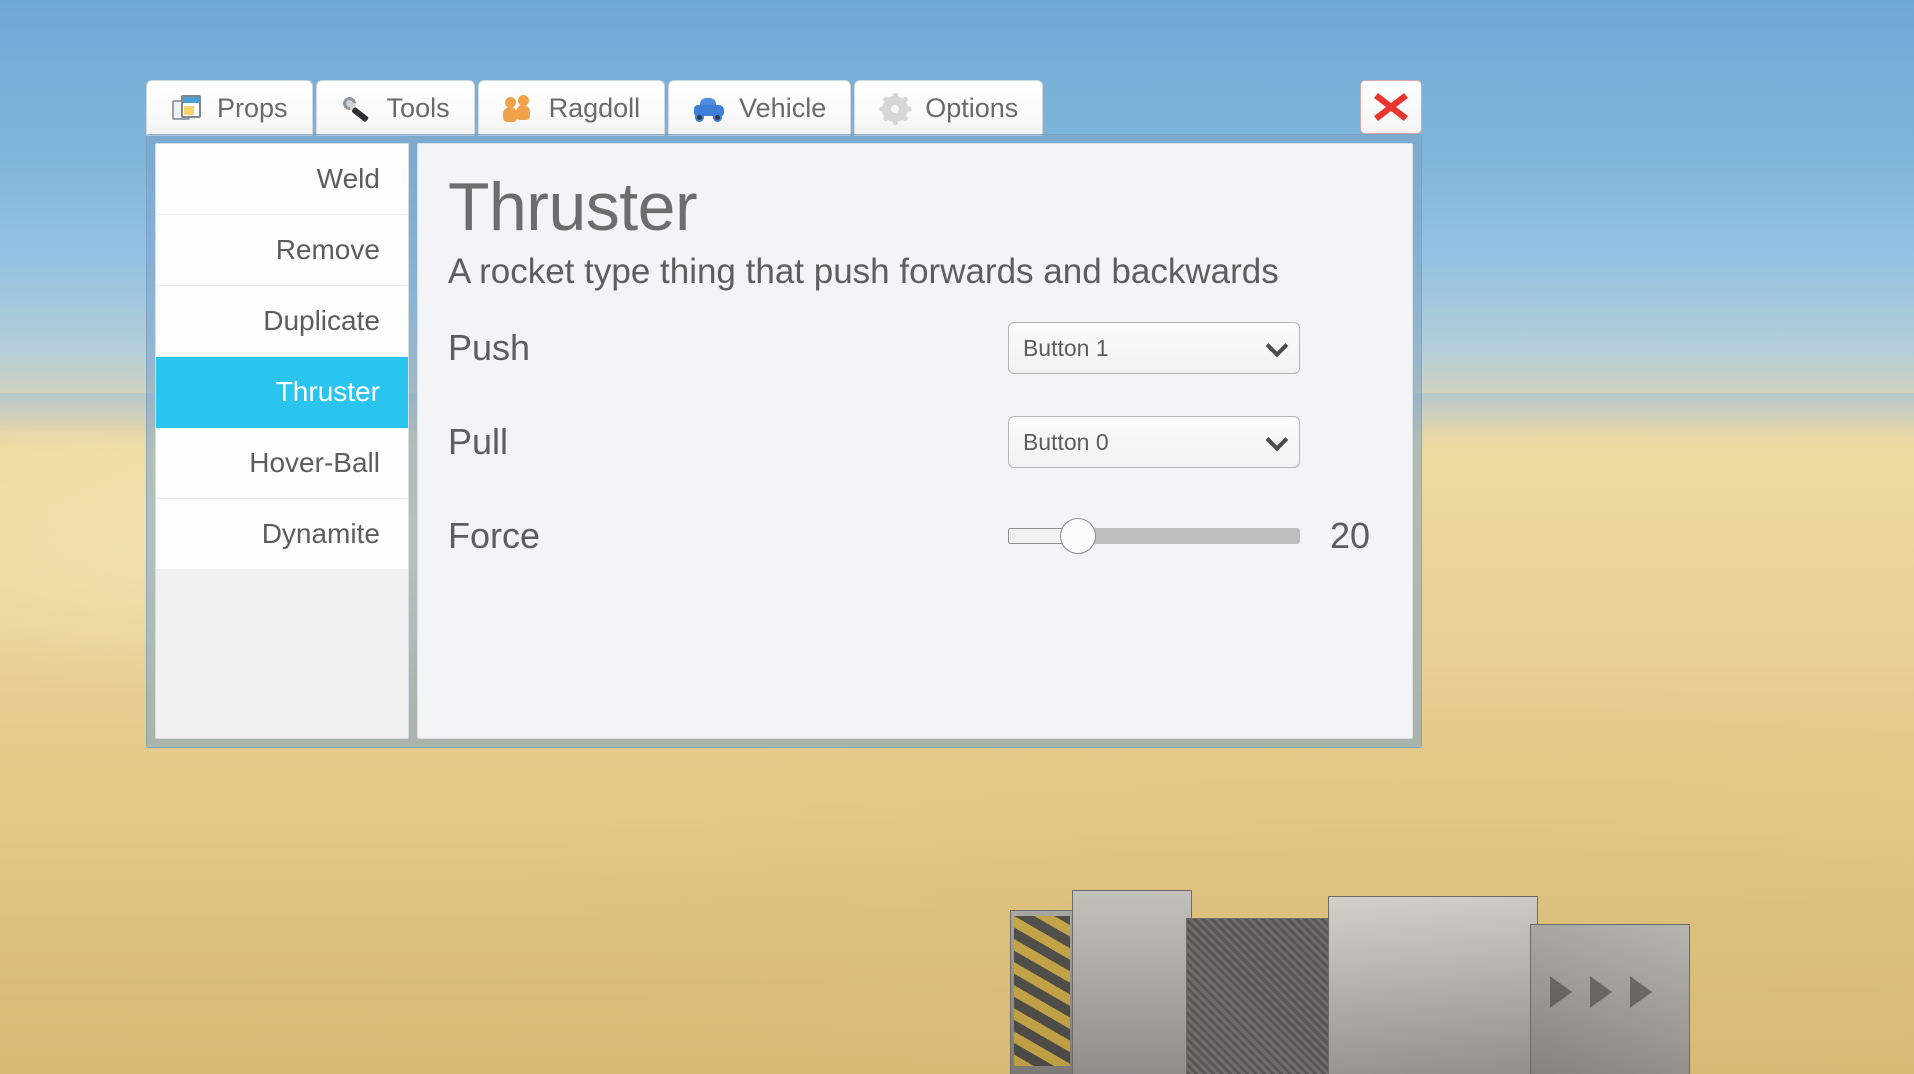 The image size is (1914, 1074). I want to click on sidebar-item-label: Remove, so click(327, 249).